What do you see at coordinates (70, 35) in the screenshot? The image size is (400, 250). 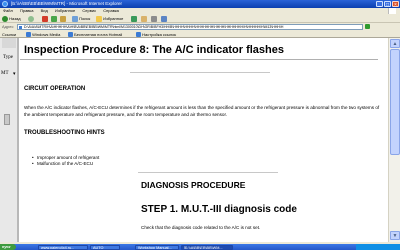 I see `hotmail-icon` at bounding box center [70, 35].